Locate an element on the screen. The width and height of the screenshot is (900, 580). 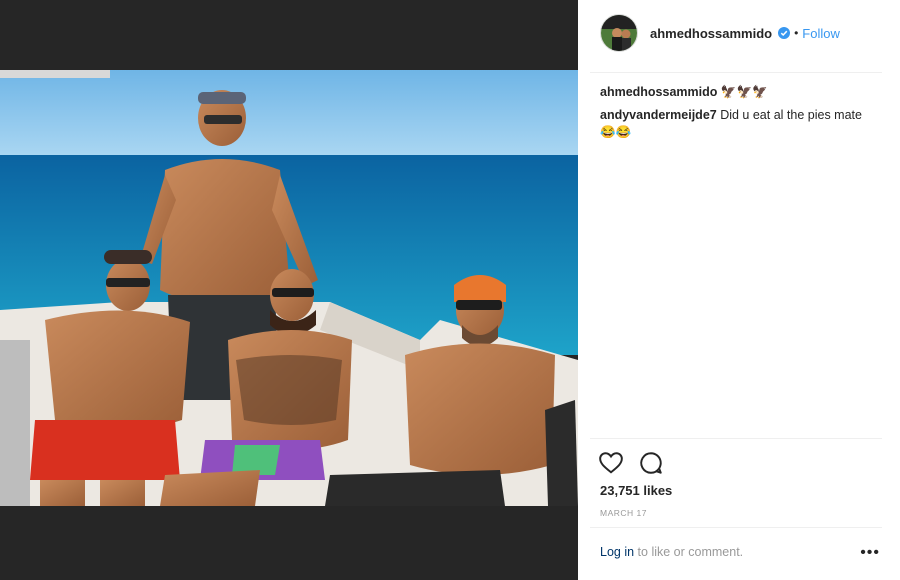
login-prompt-text: to like or comment. is located at coordinates (690, 552).